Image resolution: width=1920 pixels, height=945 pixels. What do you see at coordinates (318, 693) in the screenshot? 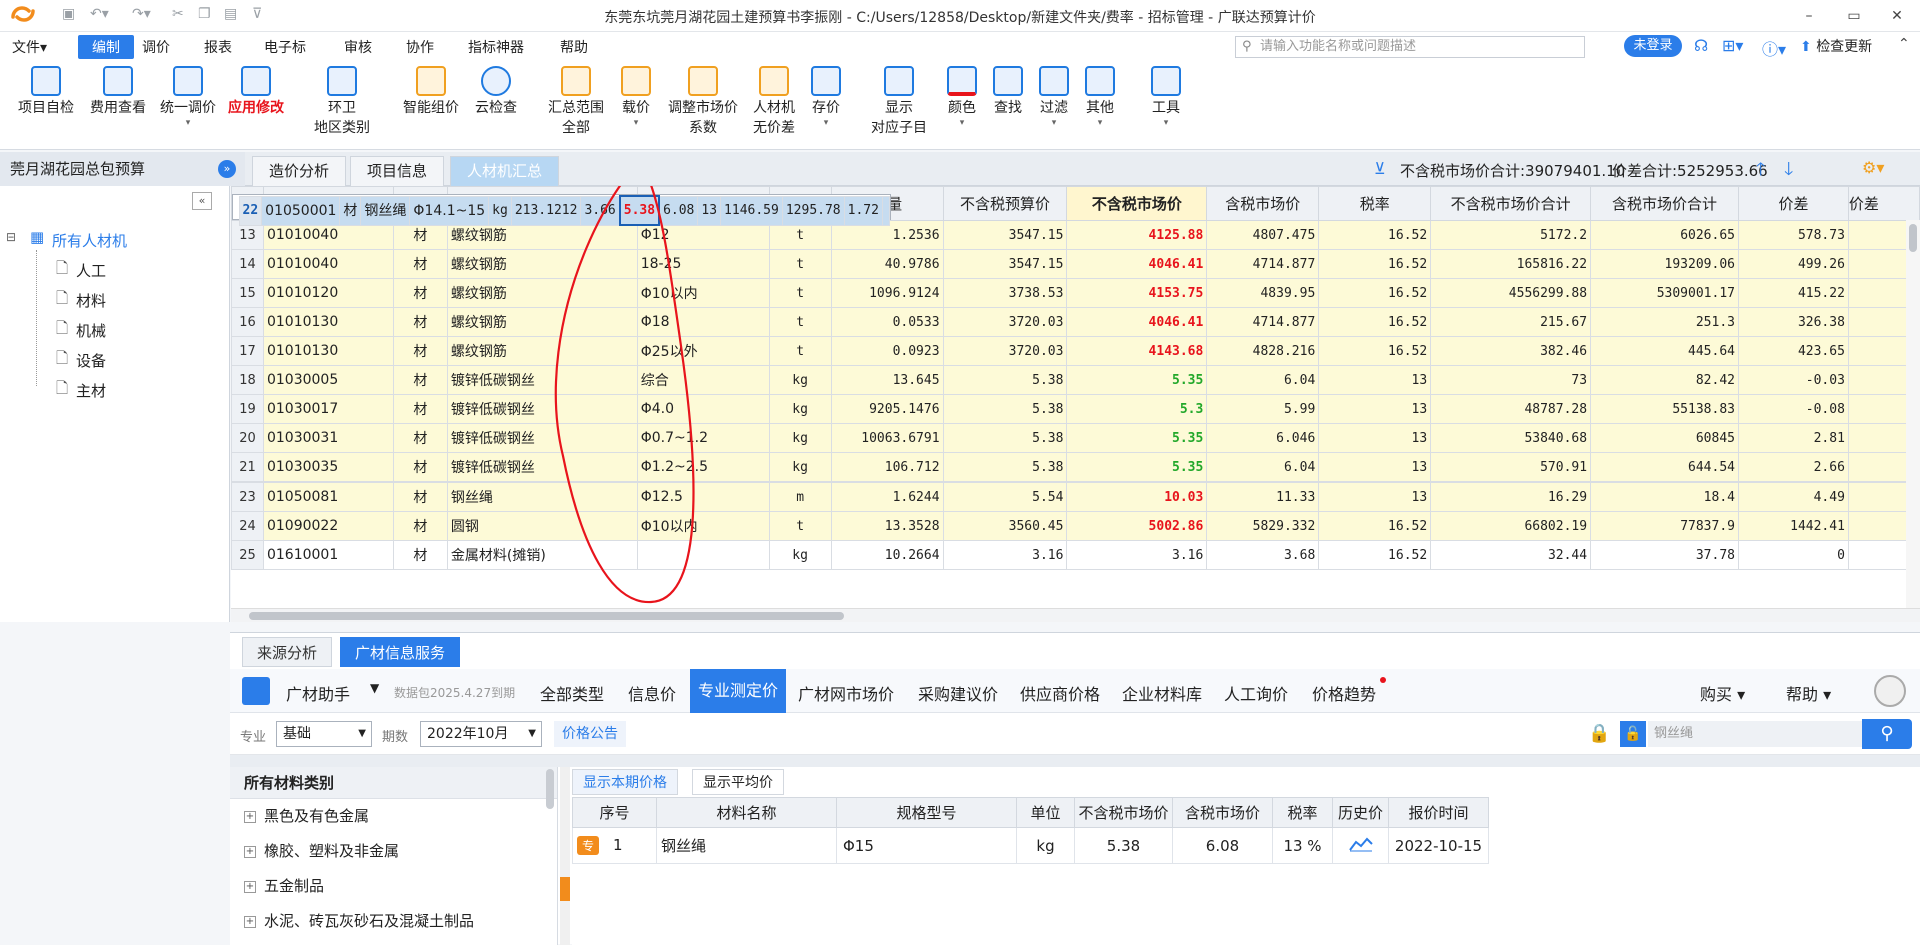
I see `assistant-name: 广材助手` at bounding box center [318, 693].